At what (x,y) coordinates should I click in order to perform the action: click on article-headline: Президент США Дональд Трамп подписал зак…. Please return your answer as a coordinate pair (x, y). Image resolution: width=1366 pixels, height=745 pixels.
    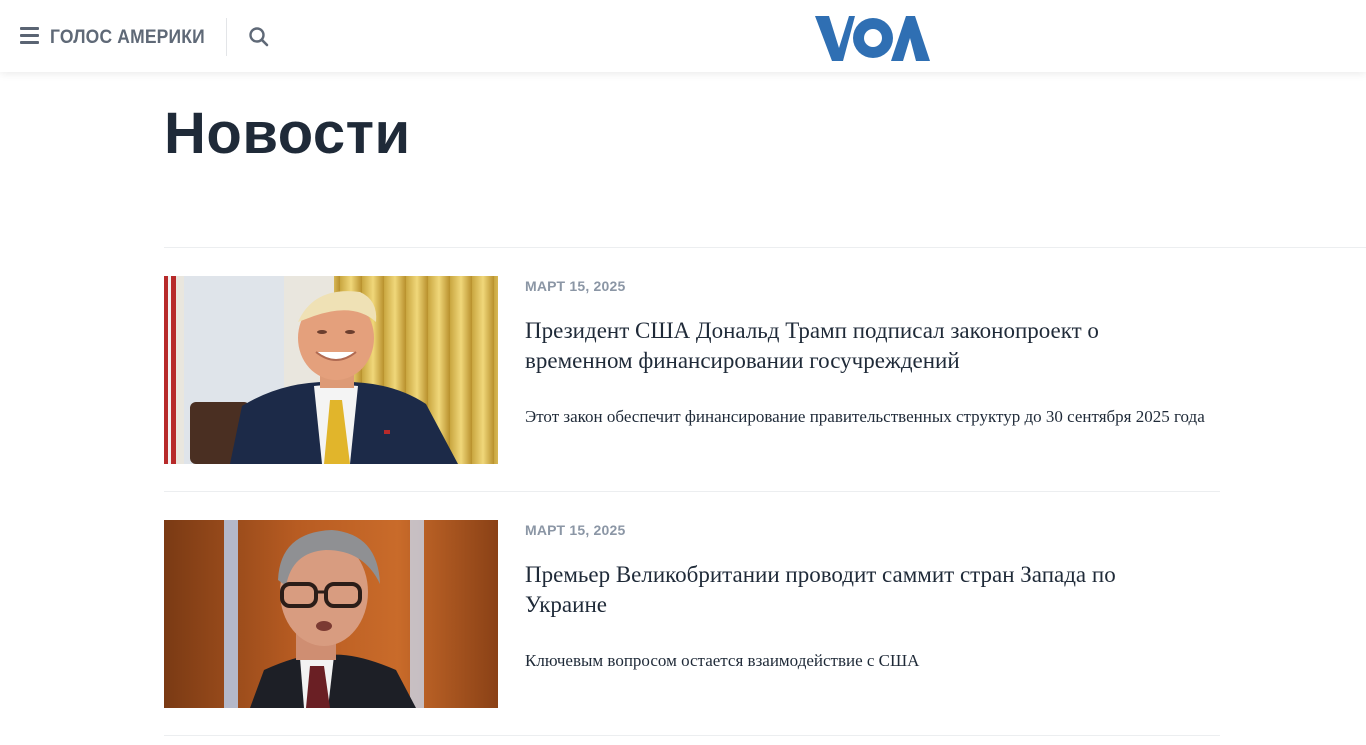
    Looking at the image, I should click on (845, 346).